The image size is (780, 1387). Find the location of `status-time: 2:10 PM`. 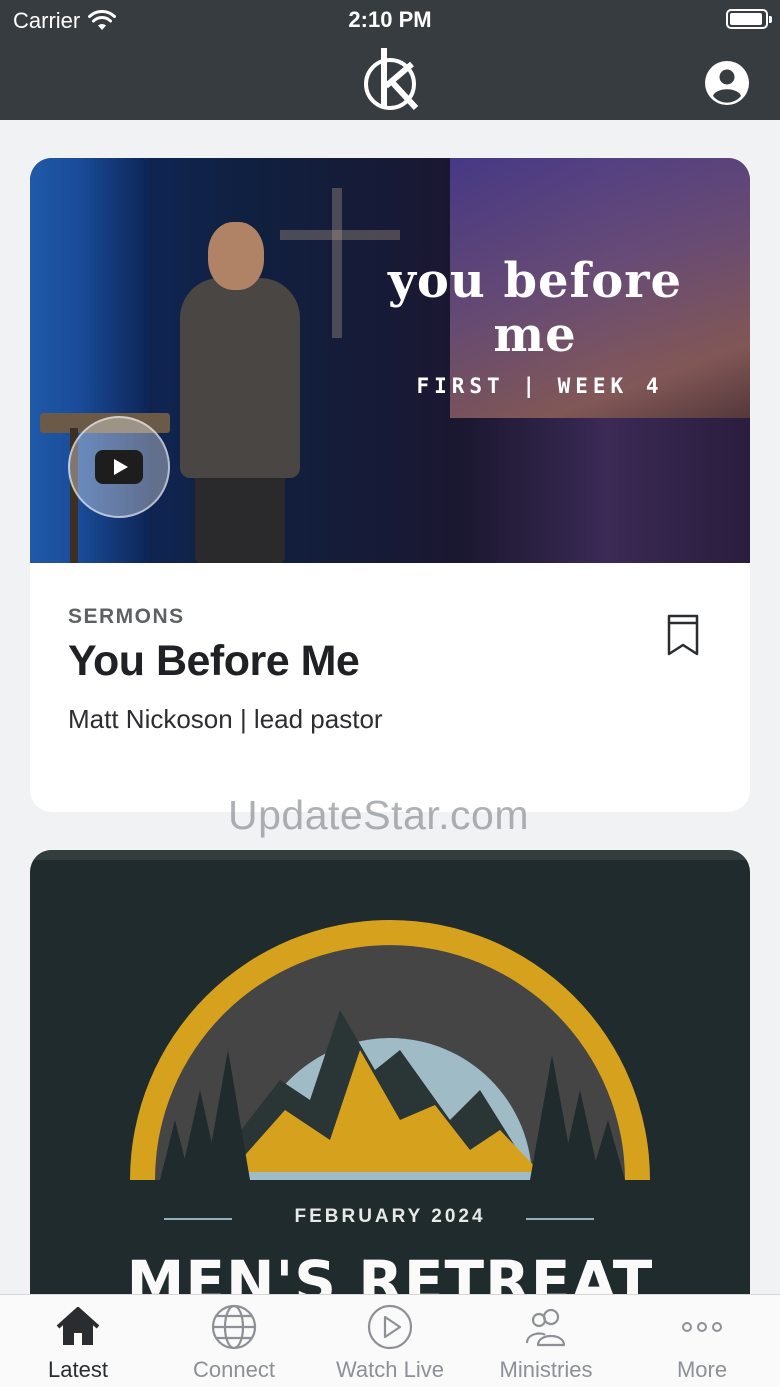

status-time: 2:10 PM is located at coordinates (390, 19).